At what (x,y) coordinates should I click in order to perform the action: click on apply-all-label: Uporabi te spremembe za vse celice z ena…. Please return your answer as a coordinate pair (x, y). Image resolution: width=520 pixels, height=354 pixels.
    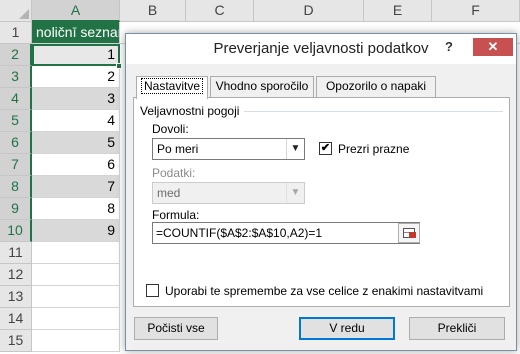
    Looking at the image, I should click on (324, 291).